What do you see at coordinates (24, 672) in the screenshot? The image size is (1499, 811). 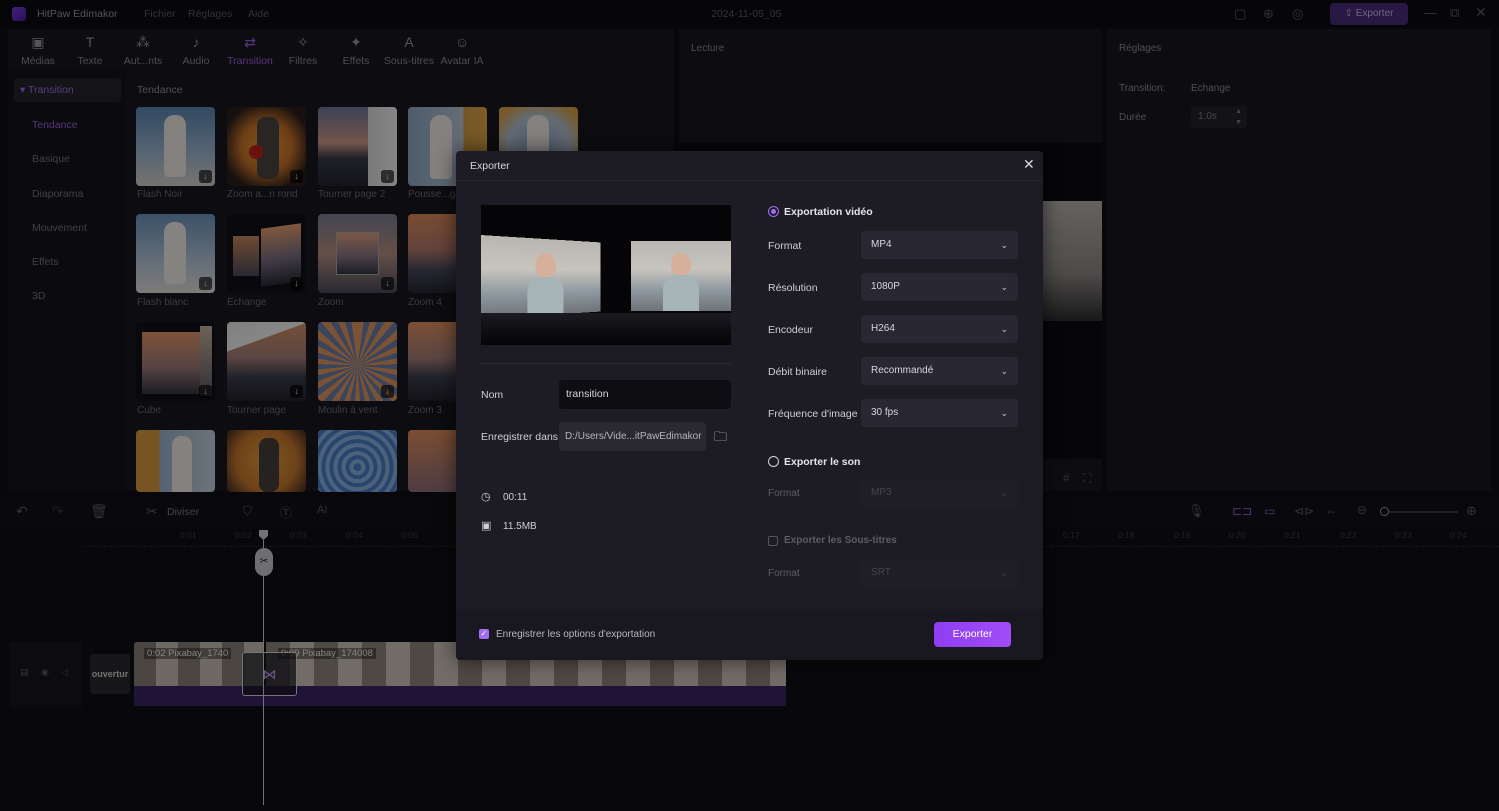 I see `lock-icon: ▤` at bounding box center [24, 672].